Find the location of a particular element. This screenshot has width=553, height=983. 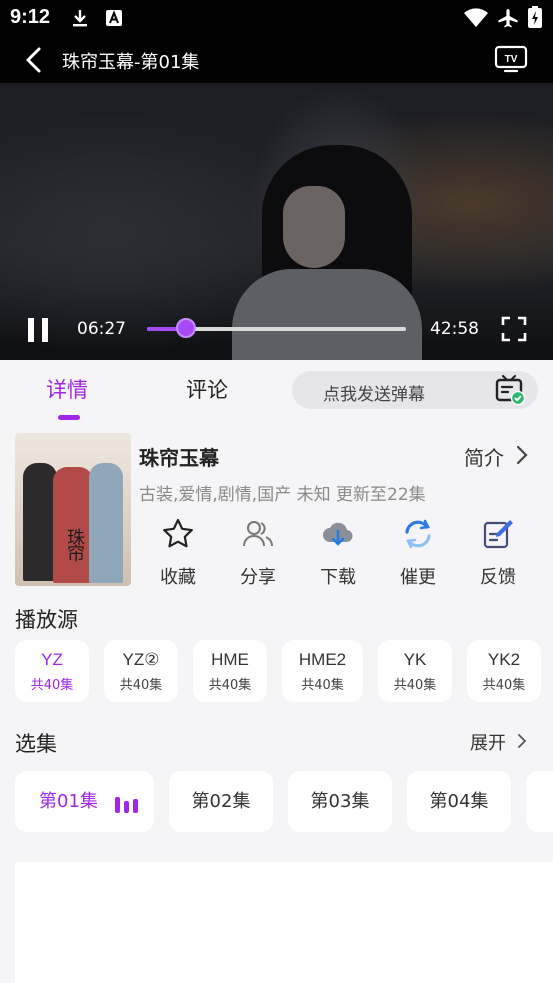

status-bar: 9:12 is located at coordinates (276, 18).